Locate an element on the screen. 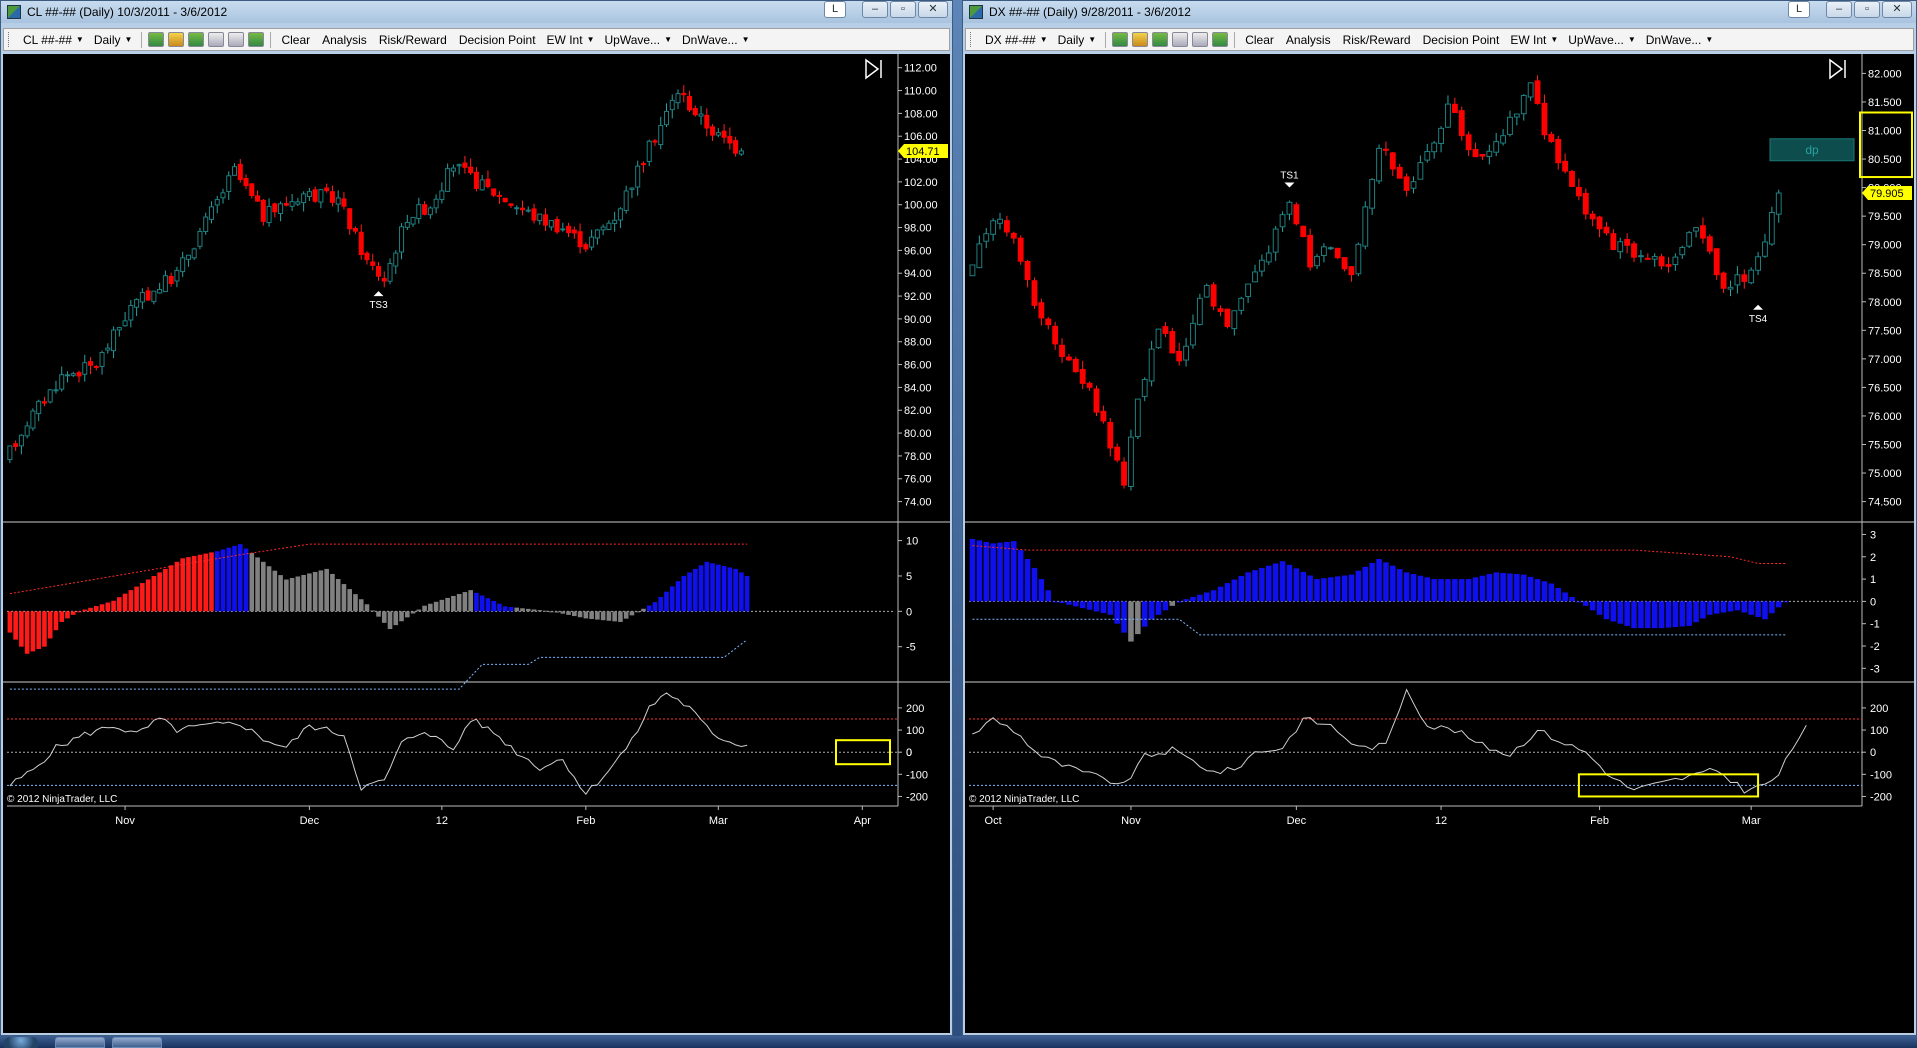 The width and height of the screenshot is (1917, 1048). instrument-dropdown: CL ##-## ▼ is located at coordinates (53, 40).